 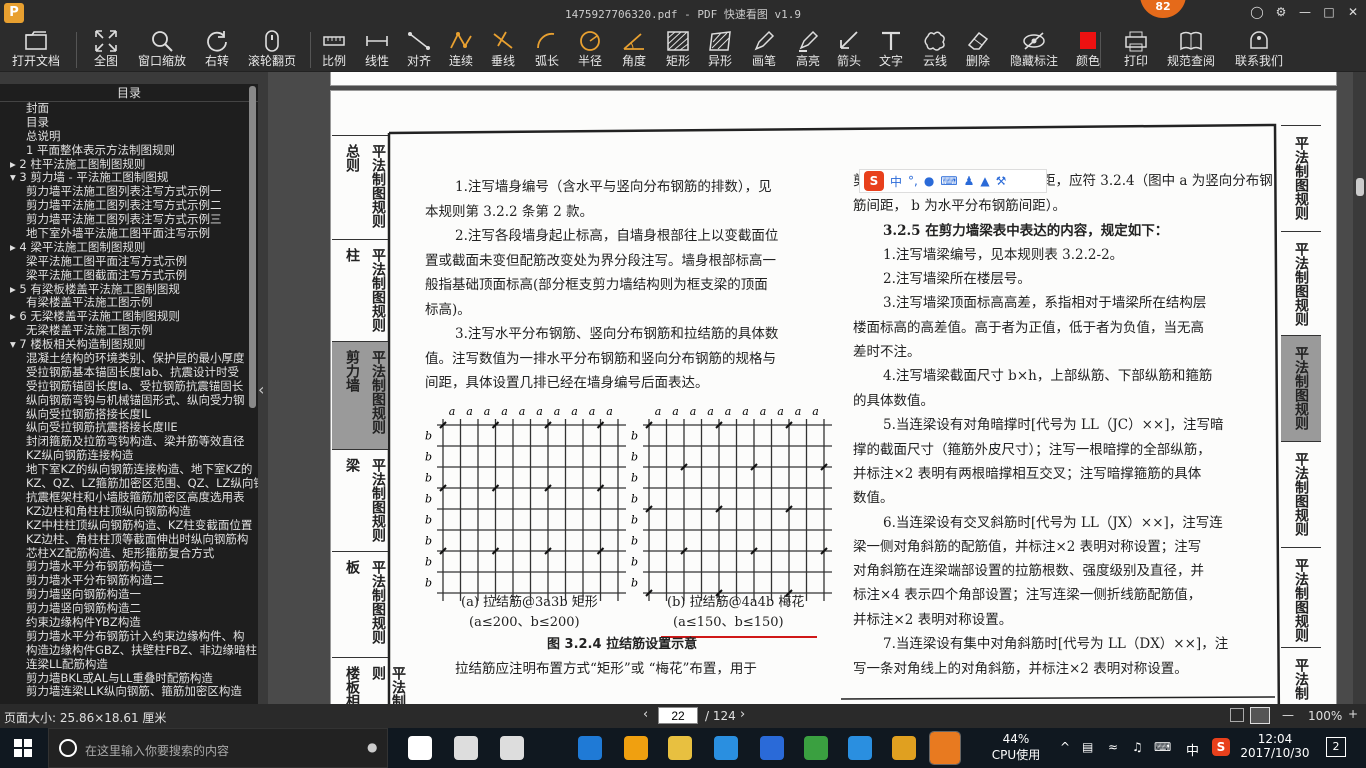 I want to click on toolbar-color-button: 颜色, so click(x=1088, y=50).